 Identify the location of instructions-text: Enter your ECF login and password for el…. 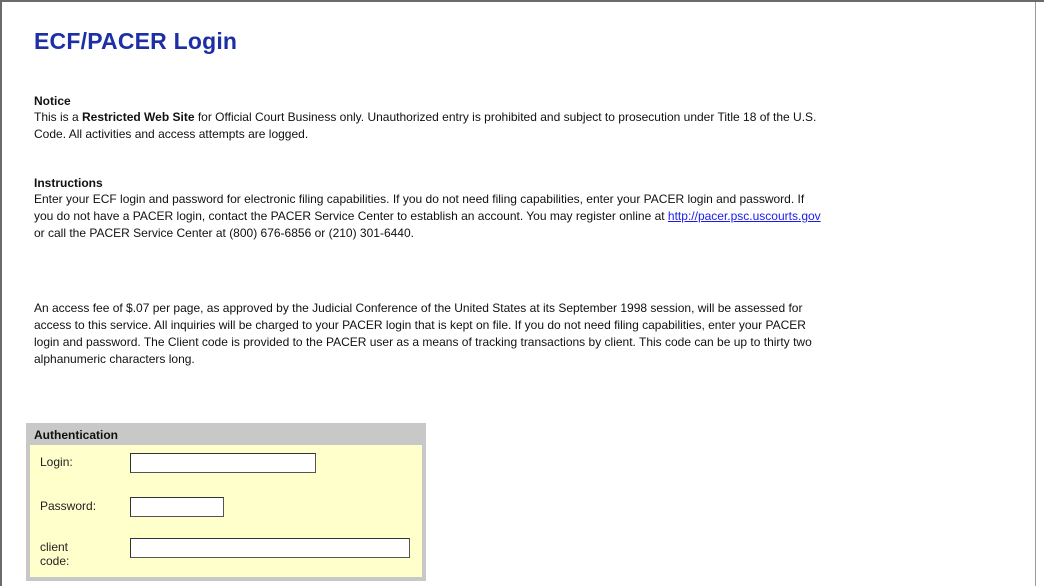
(429, 216).